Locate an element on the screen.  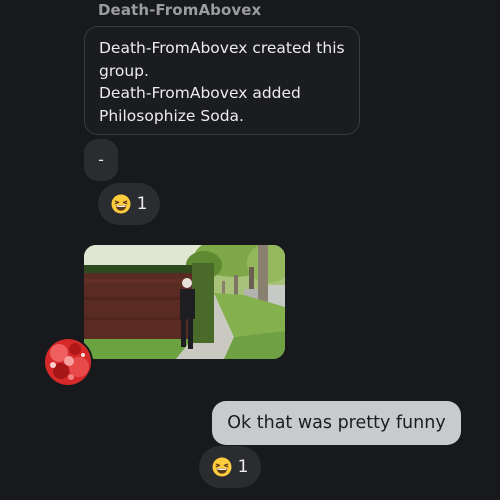
message-bubble-dash: - is located at coordinates (101, 160).